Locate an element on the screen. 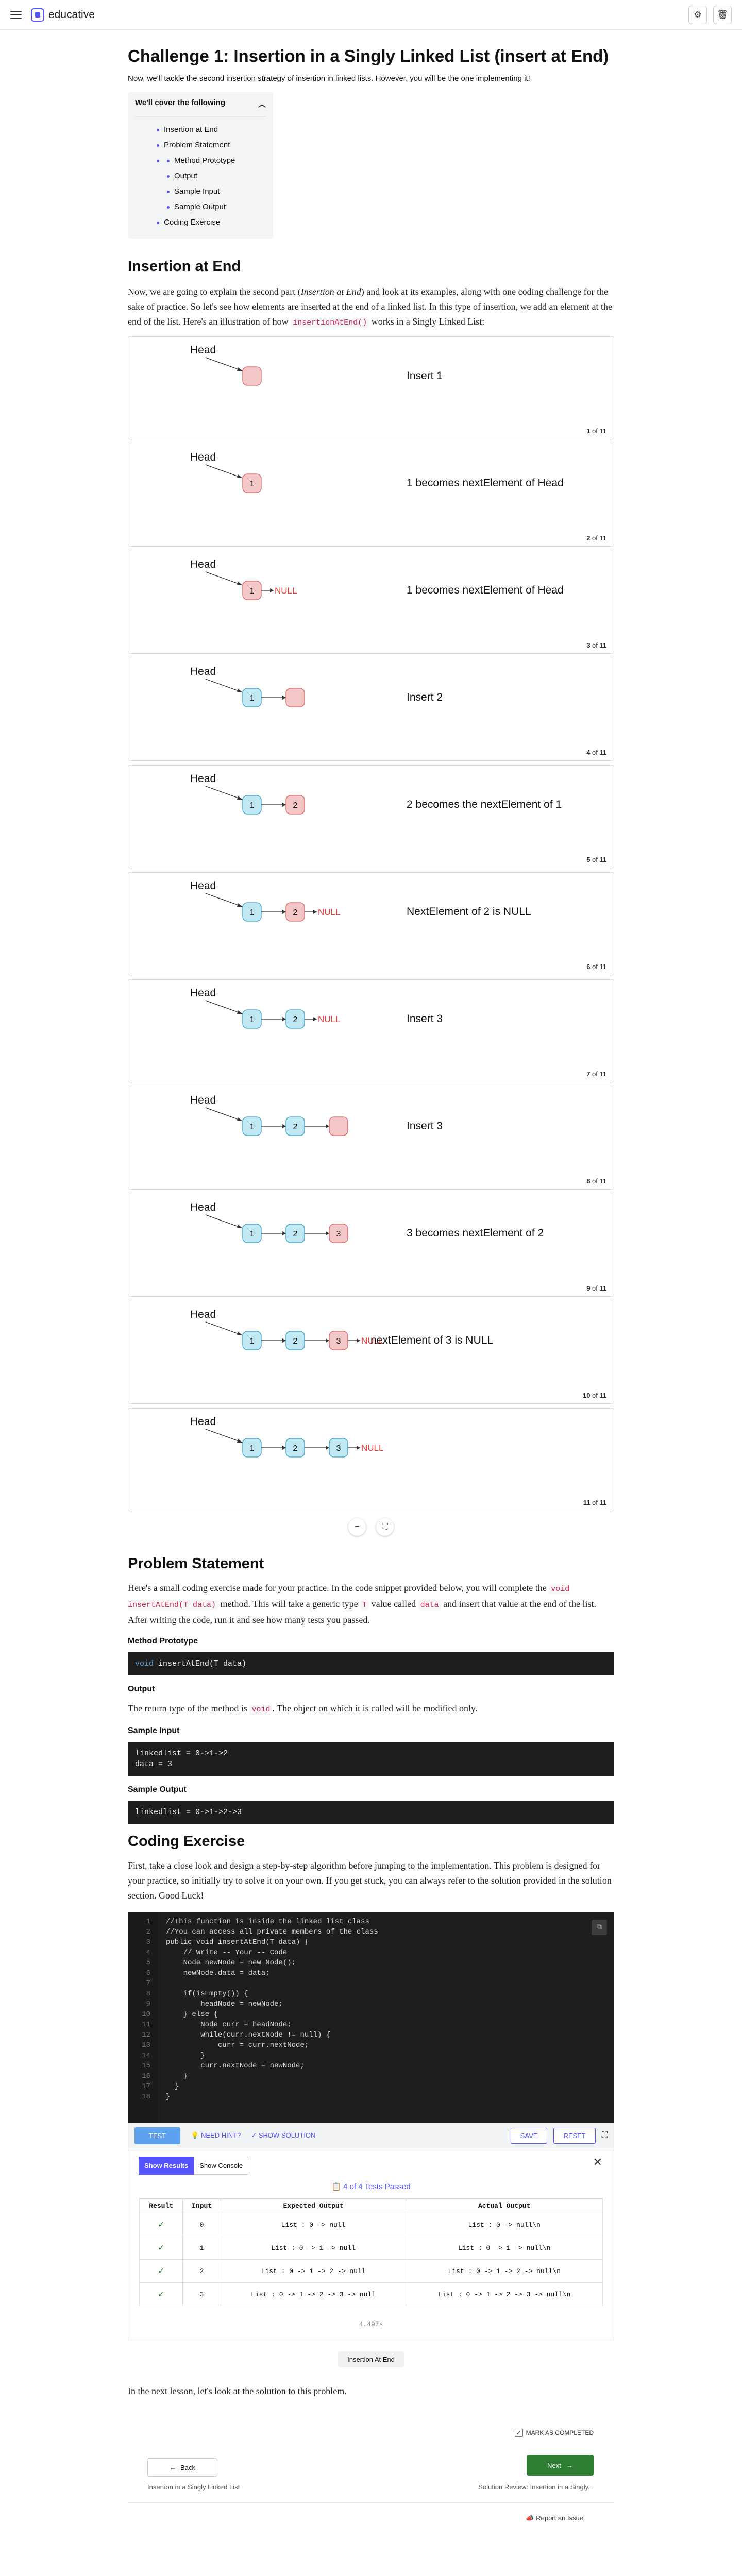 The image size is (742, 2576). megaphone-icon: 📣 is located at coordinates (531, 2518).